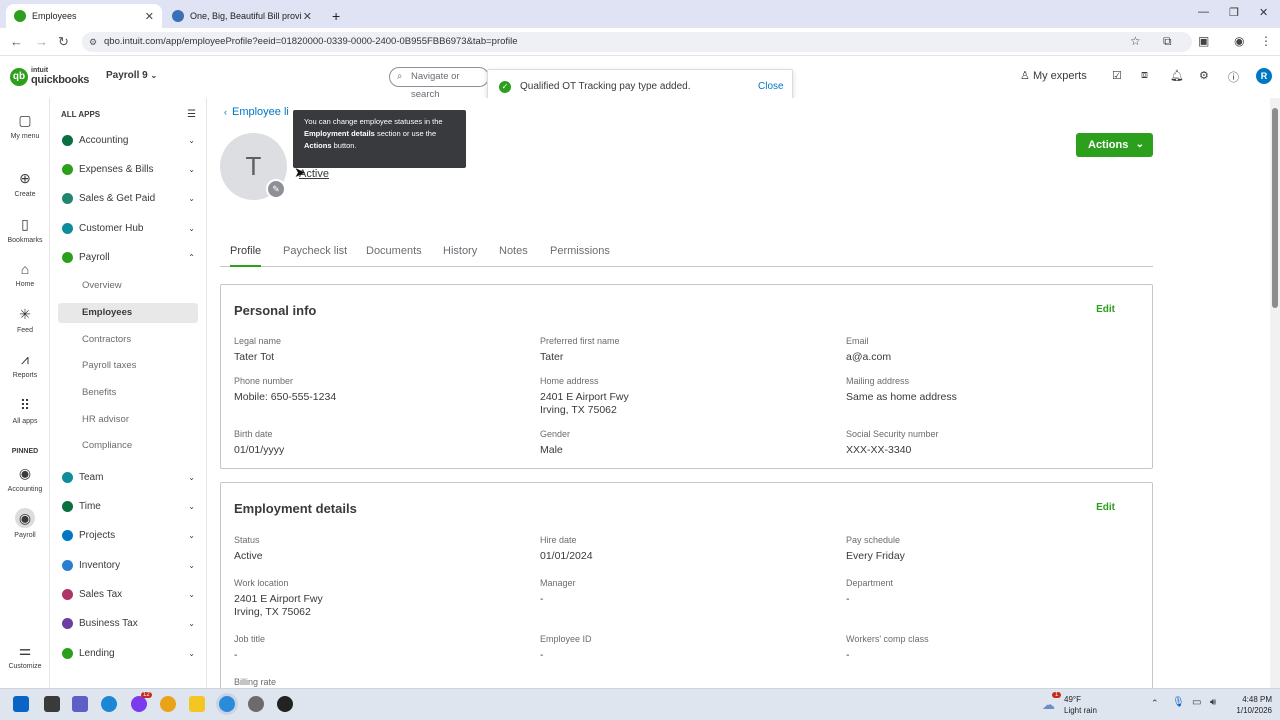 This screenshot has width=1280, height=720. I want to click on sidebar-item-time: Time ⌄, so click(130, 507).